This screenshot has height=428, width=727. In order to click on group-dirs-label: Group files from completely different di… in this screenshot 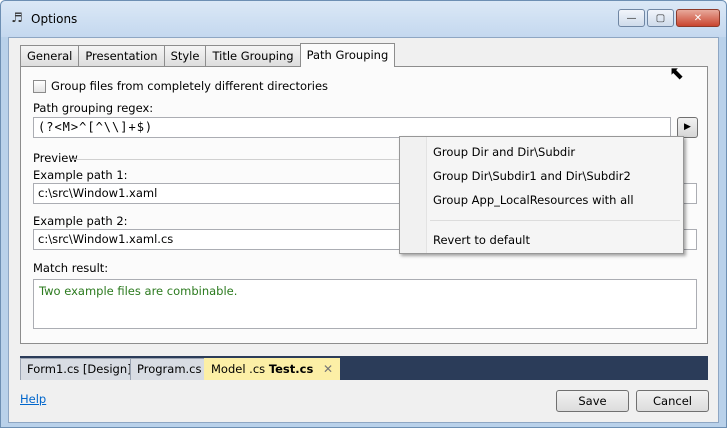, I will do `click(190, 86)`.